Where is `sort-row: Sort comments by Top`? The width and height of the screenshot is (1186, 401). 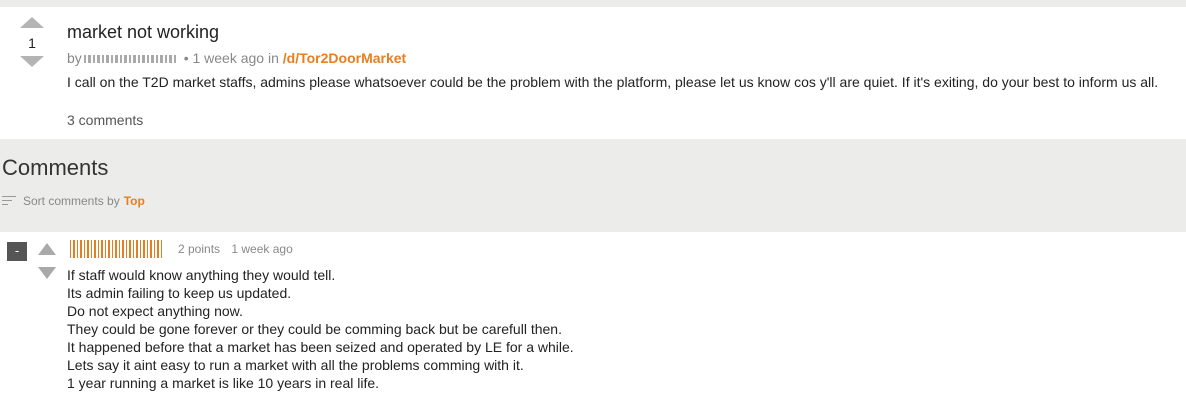 sort-row: Sort comments by Top is located at coordinates (73, 201).